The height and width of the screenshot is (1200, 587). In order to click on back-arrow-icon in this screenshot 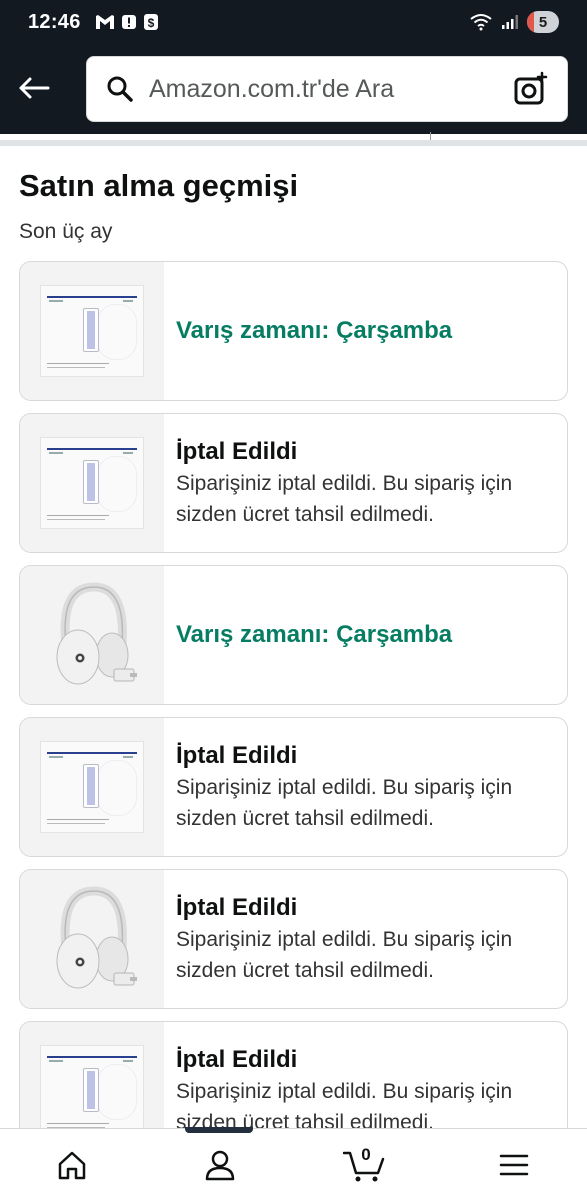, I will do `click(34, 88)`.